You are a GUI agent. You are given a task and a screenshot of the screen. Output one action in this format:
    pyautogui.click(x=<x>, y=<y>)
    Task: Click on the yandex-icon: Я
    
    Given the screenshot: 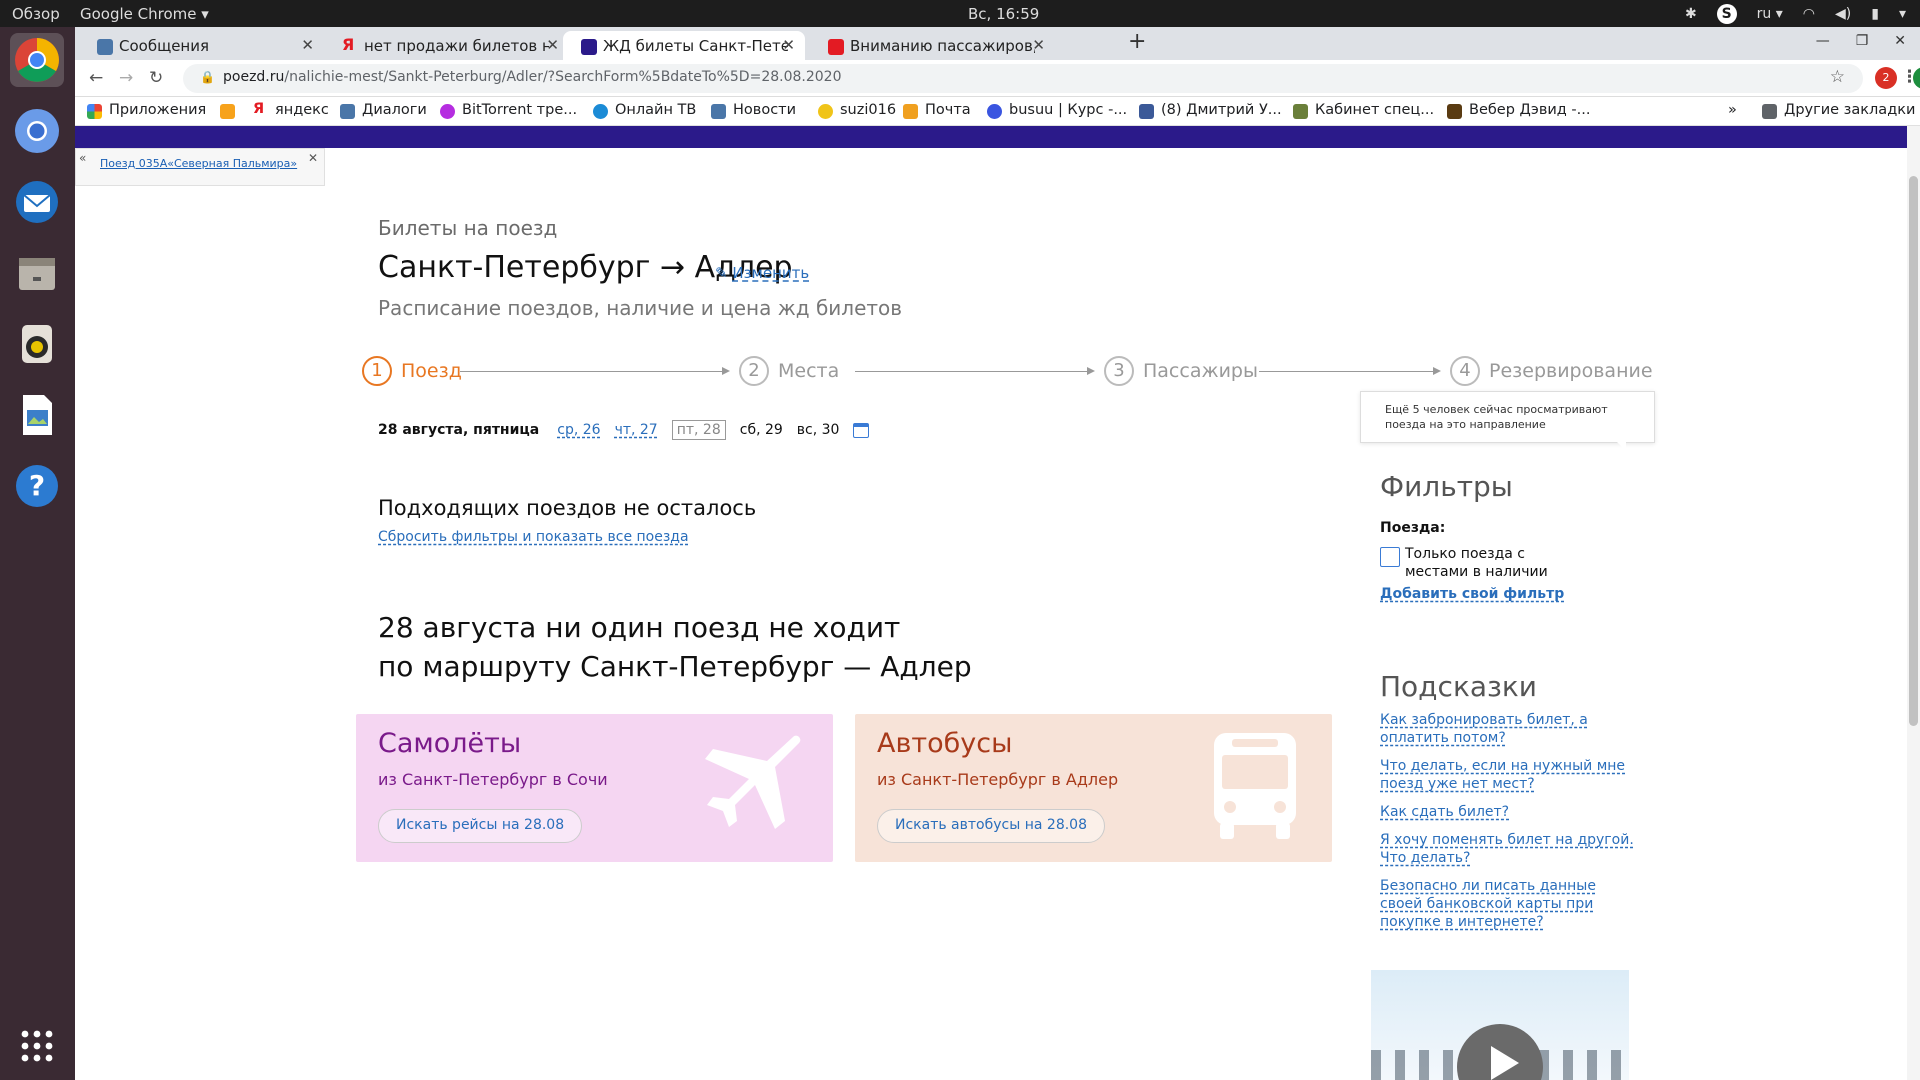 What is the action you would take?
    pyautogui.click(x=348, y=44)
    